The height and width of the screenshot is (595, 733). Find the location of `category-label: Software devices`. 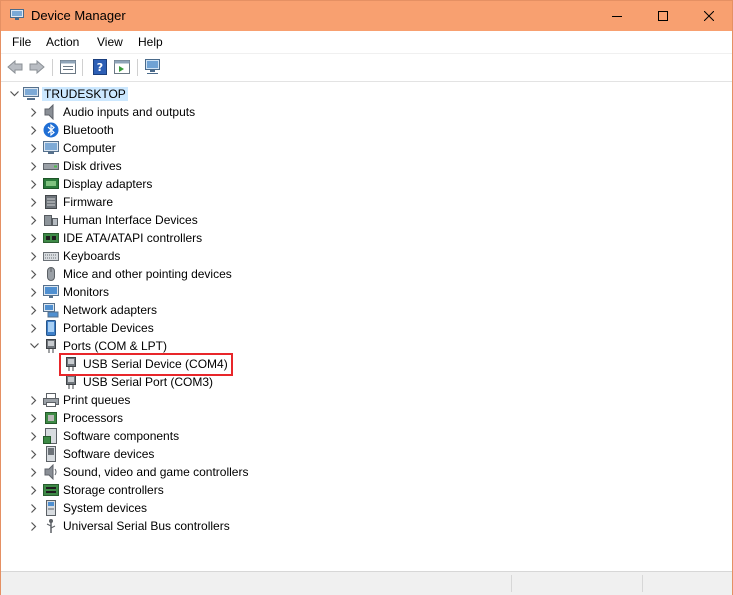

category-label: Software devices is located at coordinates (109, 454).